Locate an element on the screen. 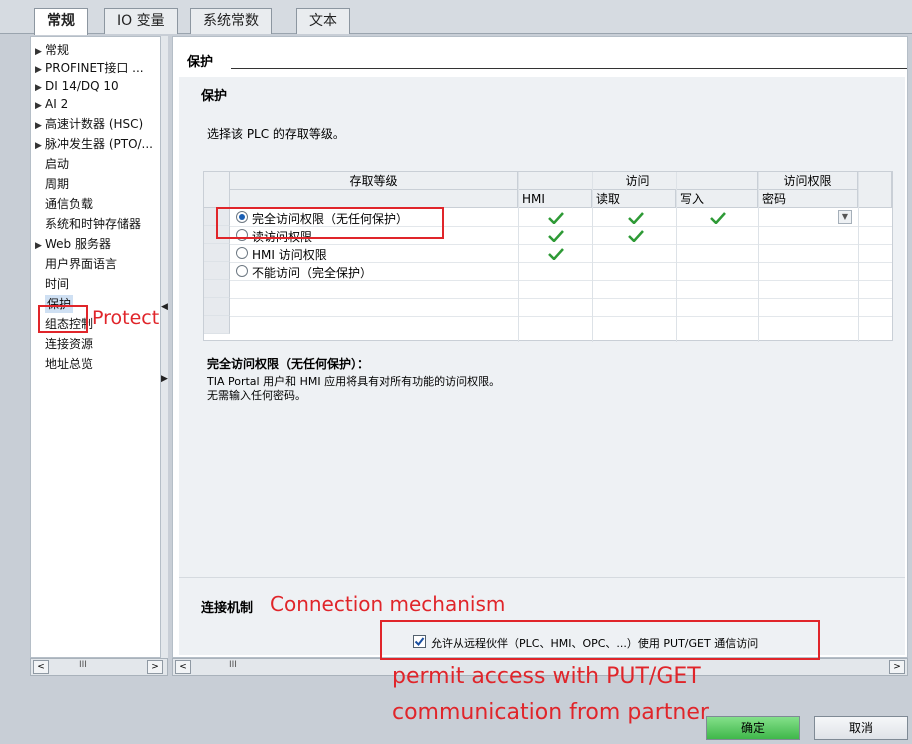  col-access-level: 存取等级 is located at coordinates (374, 181).